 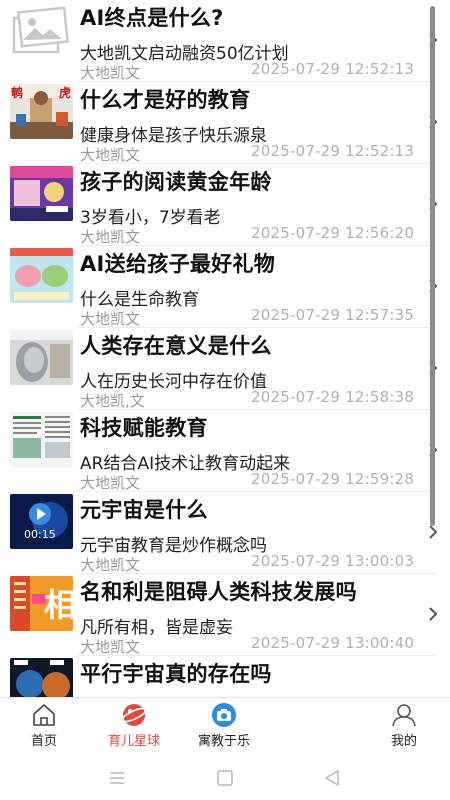 What do you see at coordinates (173, 382) in the screenshot?
I see `article-subtitle: 人在历史长河中存在价值` at bounding box center [173, 382].